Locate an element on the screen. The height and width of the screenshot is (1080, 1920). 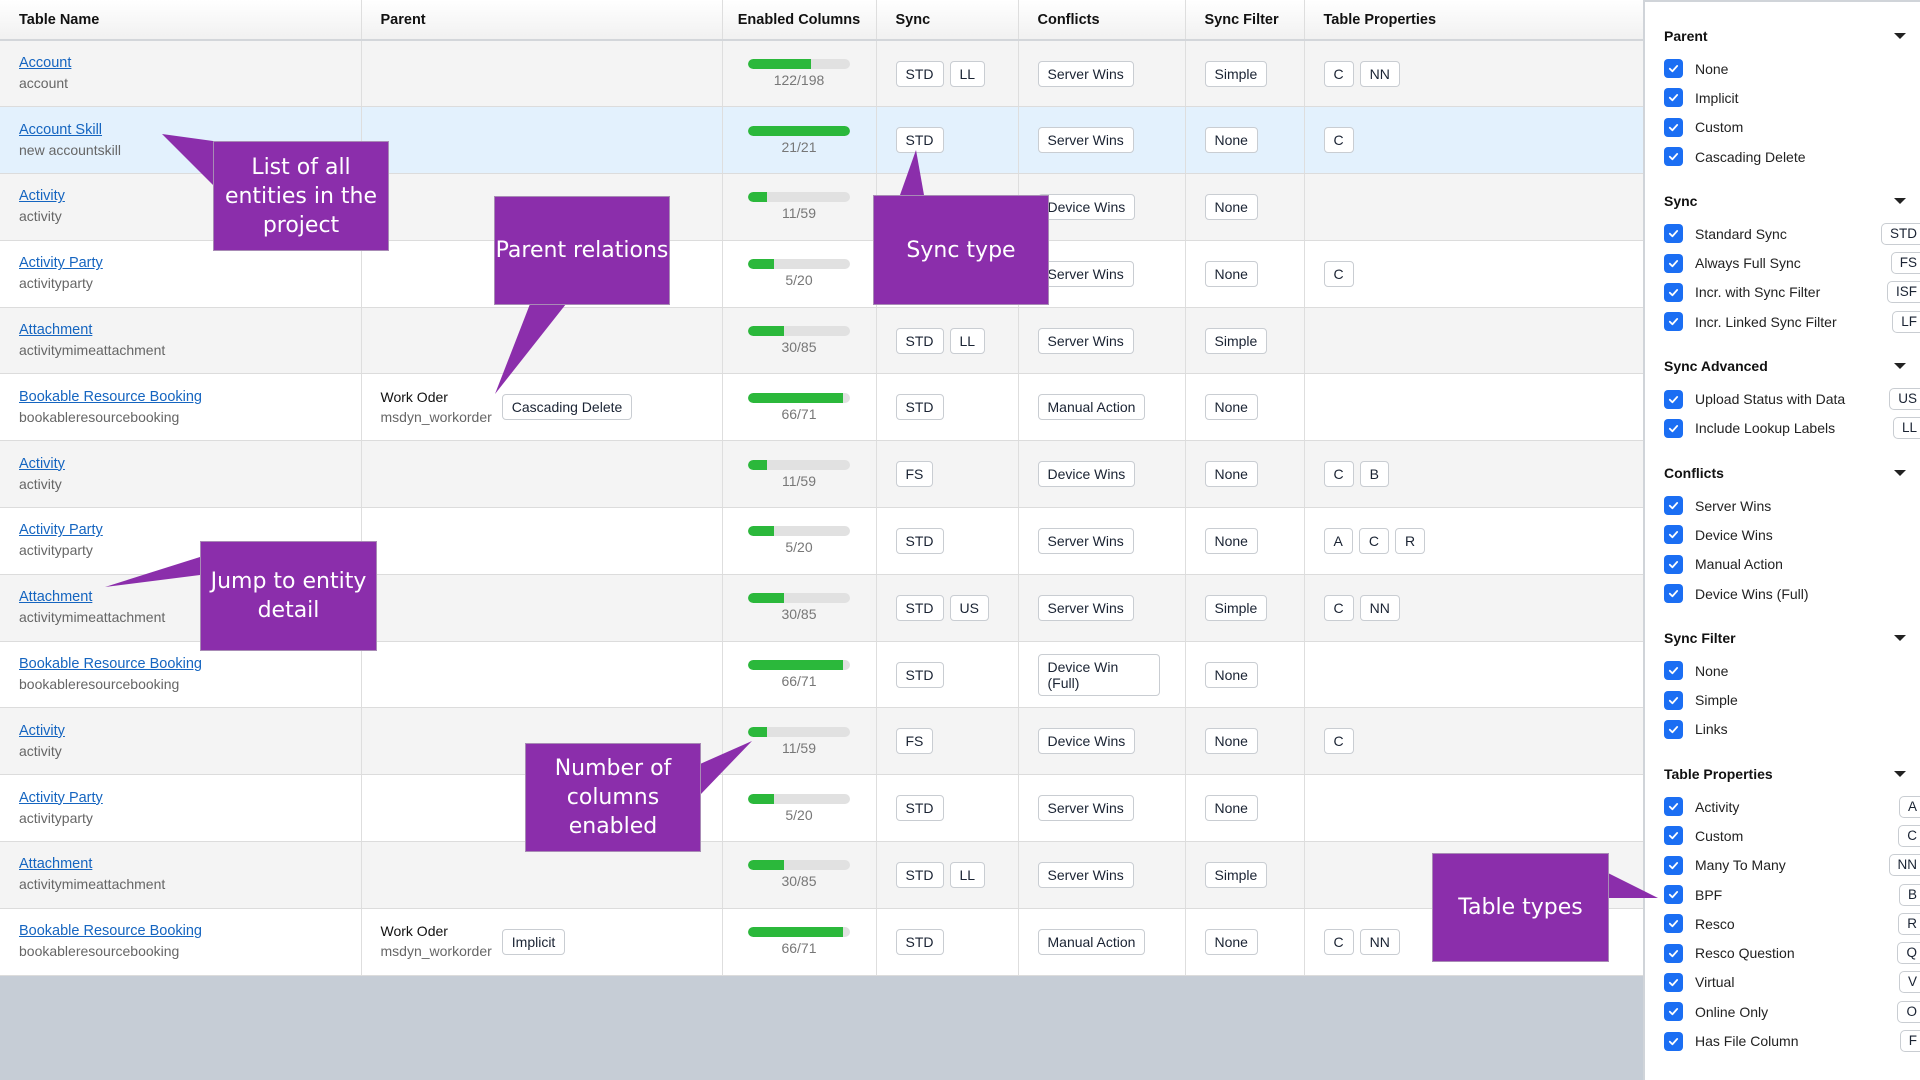
header-sync-filter: Sync Filter is located at coordinates (1245, 20).